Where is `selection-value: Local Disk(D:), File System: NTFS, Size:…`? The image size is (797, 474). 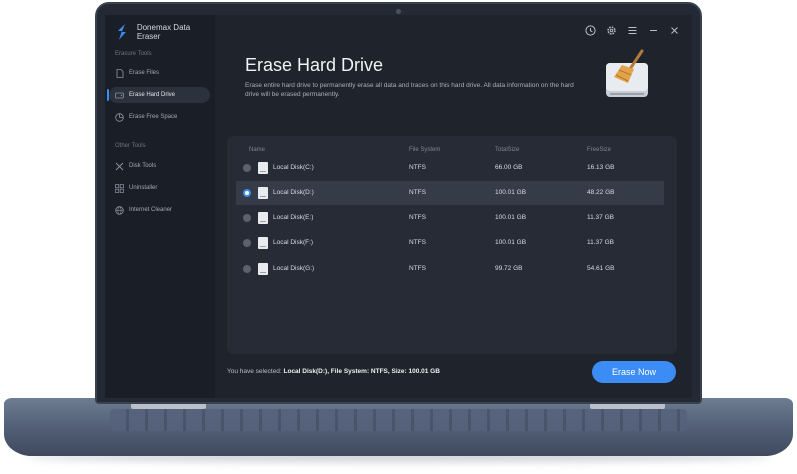
selection-value: Local Disk(D:), File System: NTFS, Size:… is located at coordinates (361, 371).